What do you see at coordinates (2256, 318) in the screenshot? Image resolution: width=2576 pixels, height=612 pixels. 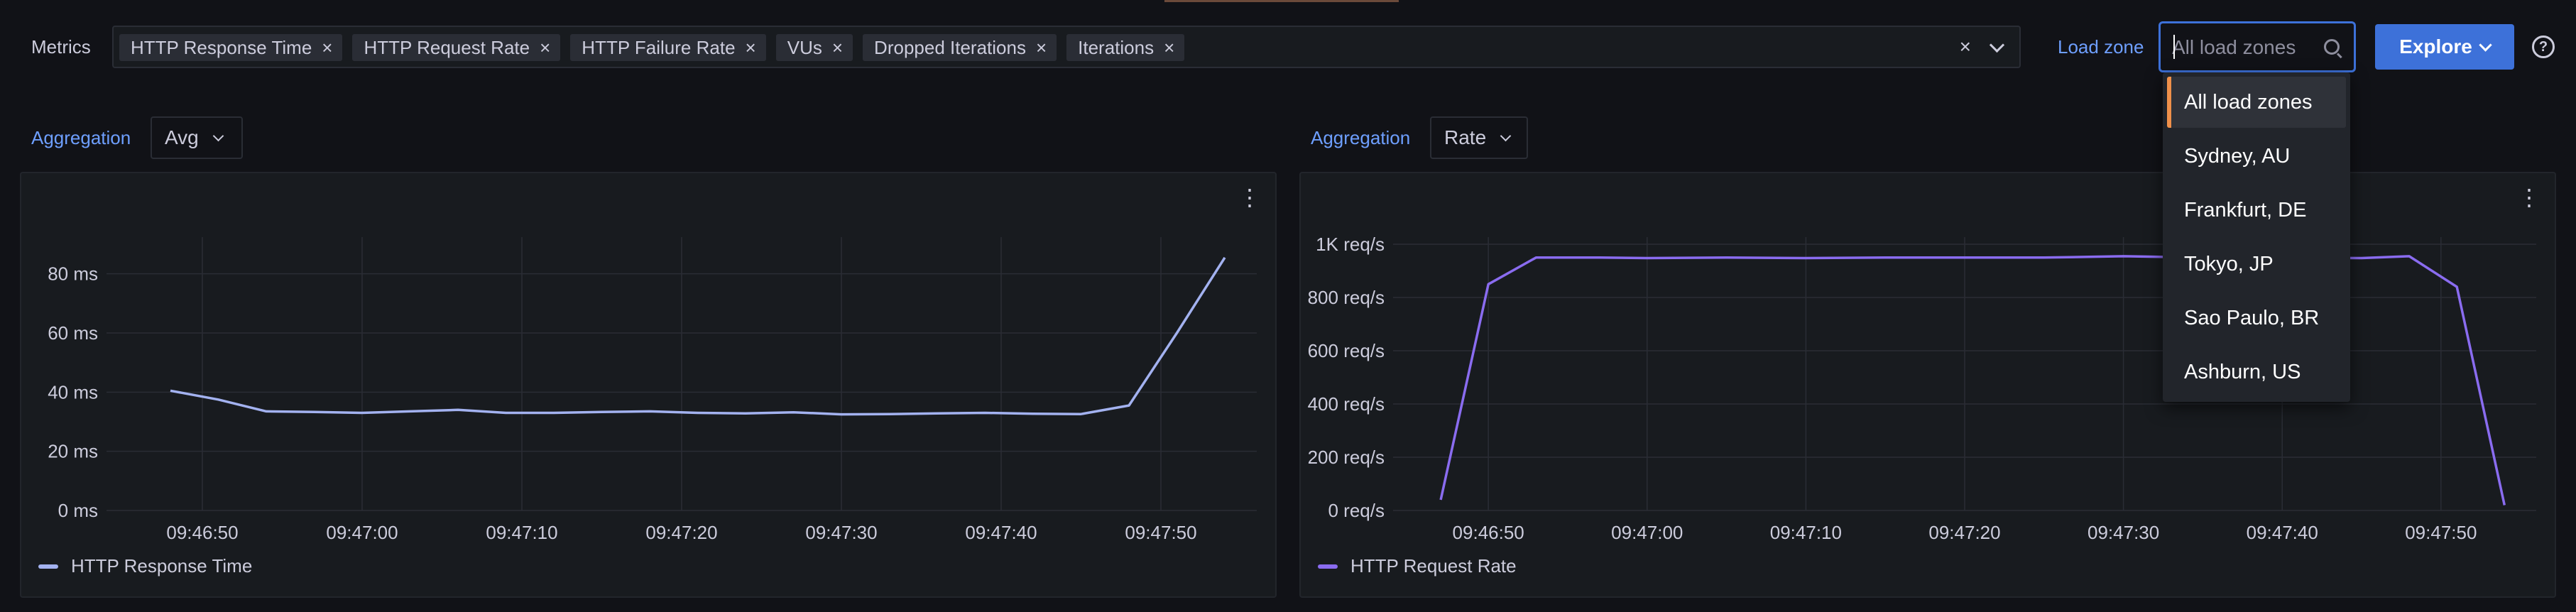 I see `load-zone-option: Sao Paulo, BR` at bounding box center [2256, 318].